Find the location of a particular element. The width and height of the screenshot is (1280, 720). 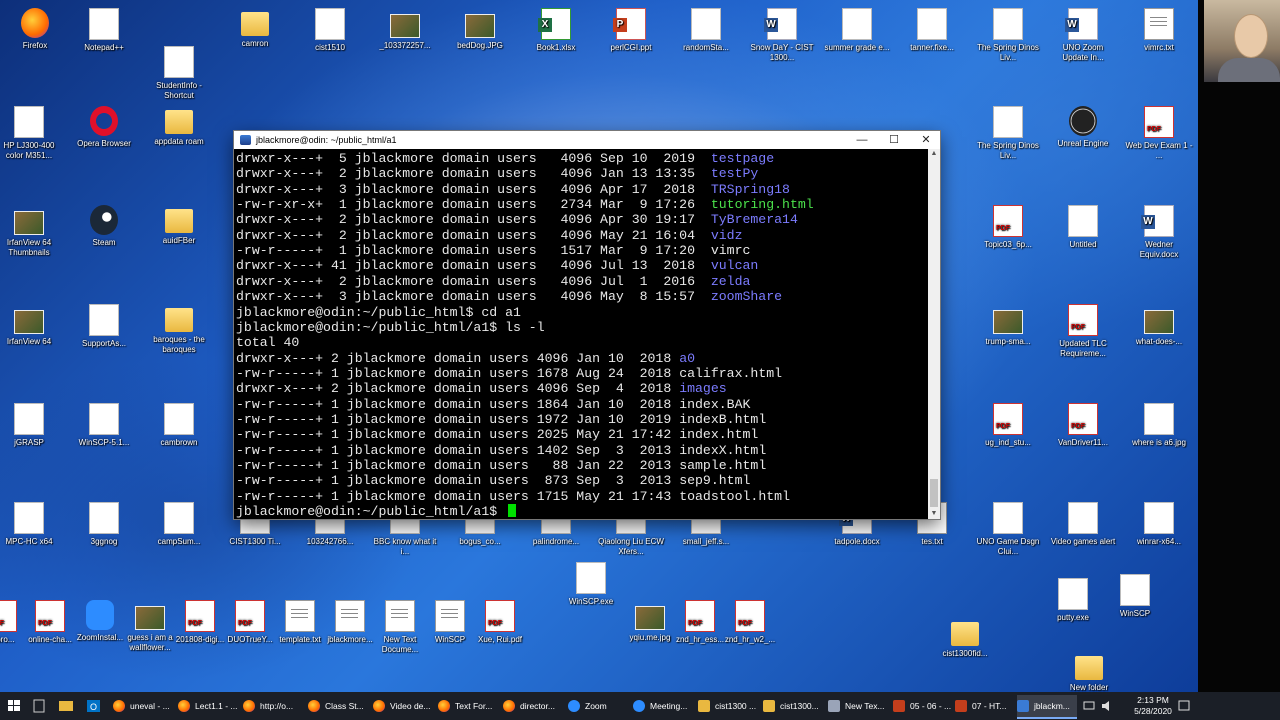

maximize-button: ☐ is located at coordinates (894, 140).